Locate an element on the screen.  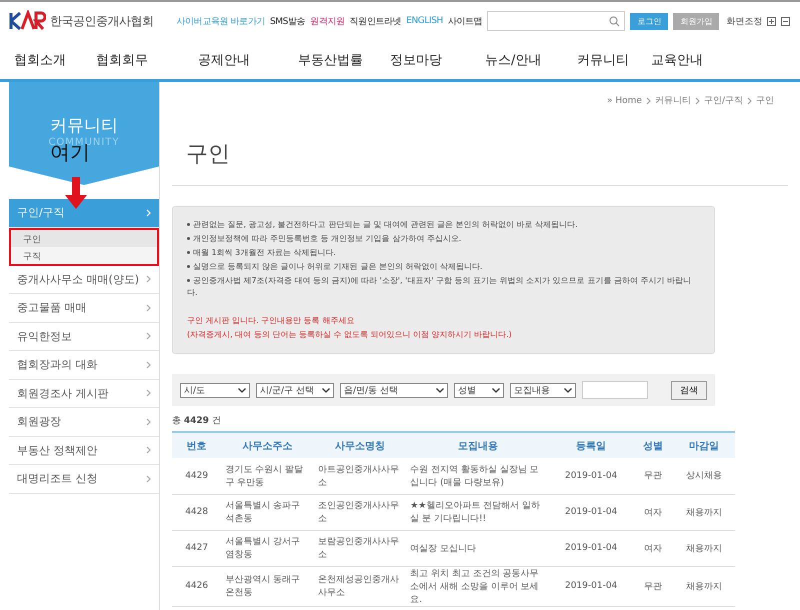
filter-dropdown: 시/도 is located at coordinates (215, 390).